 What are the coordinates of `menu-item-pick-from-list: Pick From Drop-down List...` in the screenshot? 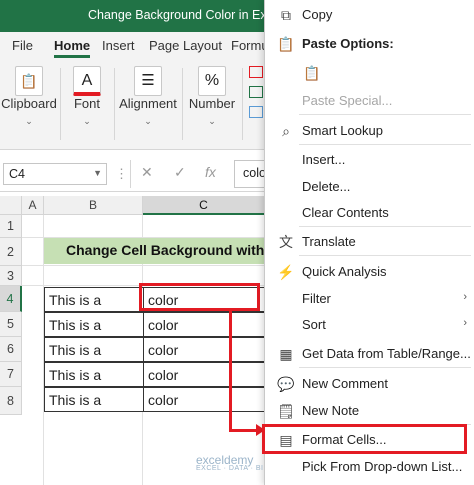 It's located at (369, 467).